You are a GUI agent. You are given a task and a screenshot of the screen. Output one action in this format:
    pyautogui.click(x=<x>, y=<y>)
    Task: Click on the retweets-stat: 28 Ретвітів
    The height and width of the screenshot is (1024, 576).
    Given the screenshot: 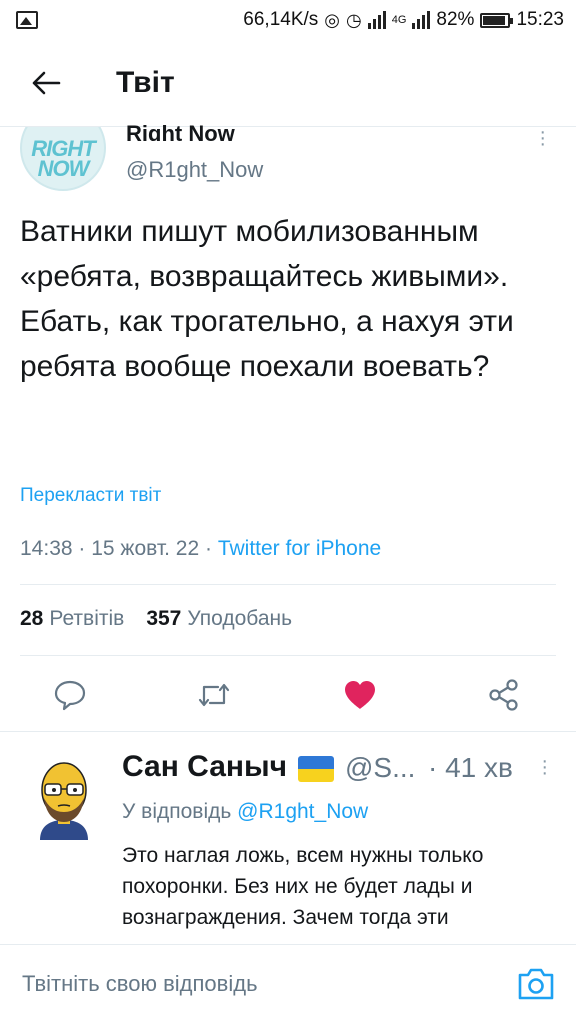 What is the action you would take?
    pyautogui.click(x=72, y=619)
    